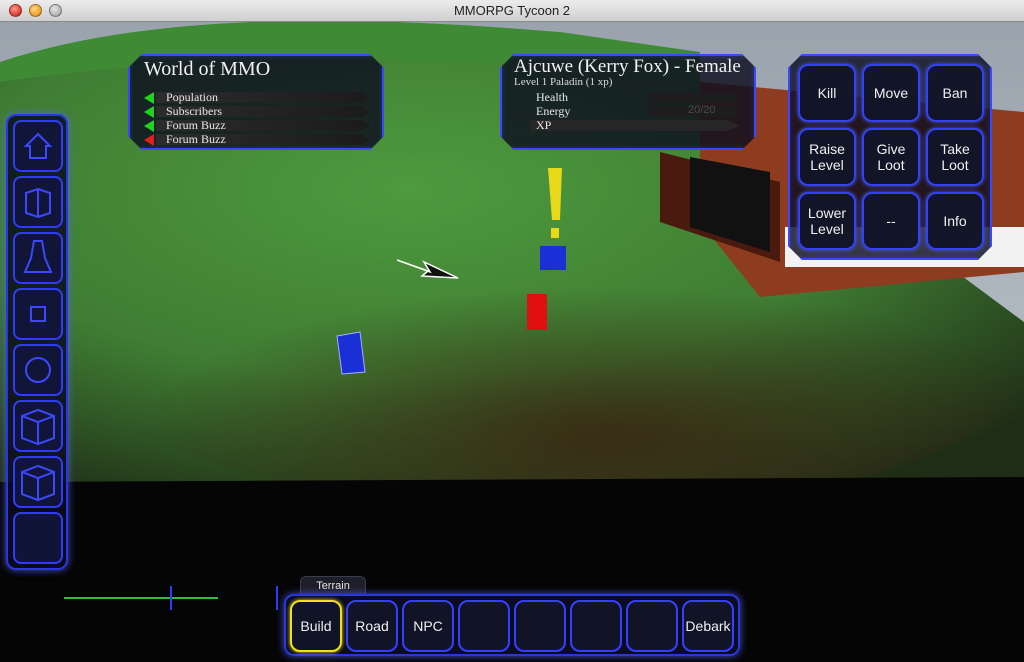  What do you see at coordinates (638, 97) in the screenshot?
I see `health-stat: Health` at bounding box center [638, 97].